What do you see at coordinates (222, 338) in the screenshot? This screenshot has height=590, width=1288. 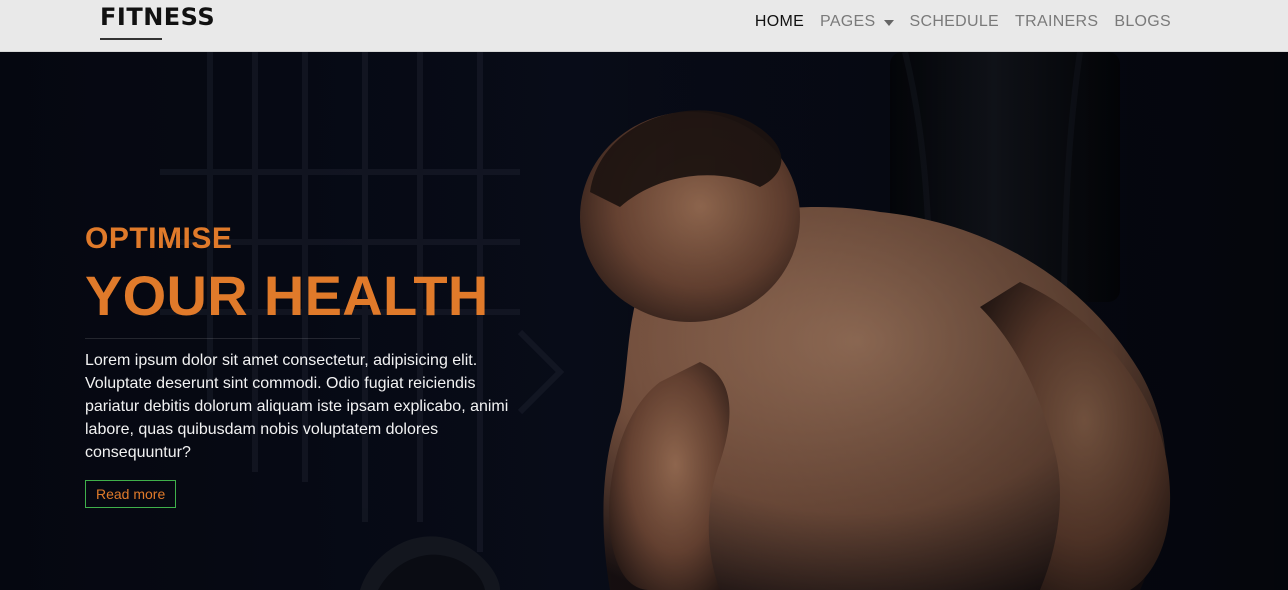 I see `hero-divider` at bounding box center [222, 338].